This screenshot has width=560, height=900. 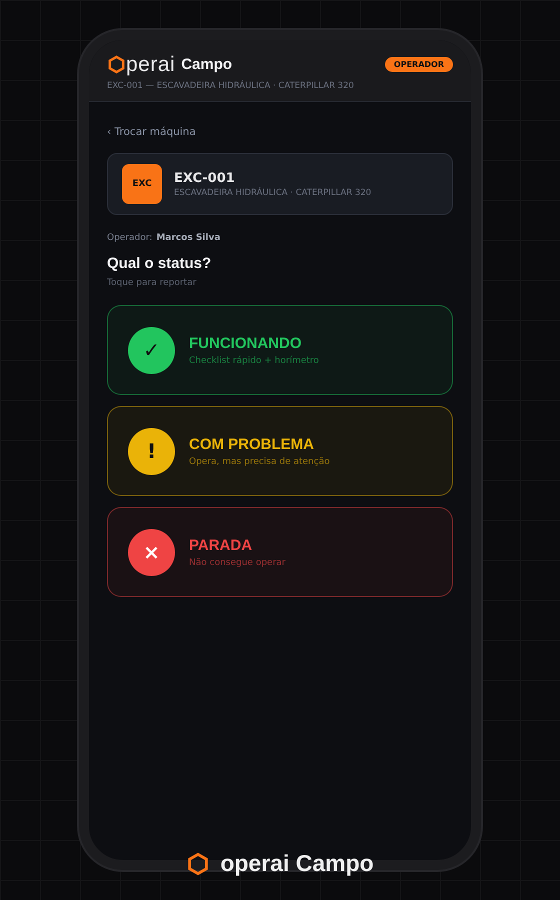 What do you see at coordinates (159, 263) in the screenshot?
I see `question-title: Qual o status?` at bounding box center [159, 263].